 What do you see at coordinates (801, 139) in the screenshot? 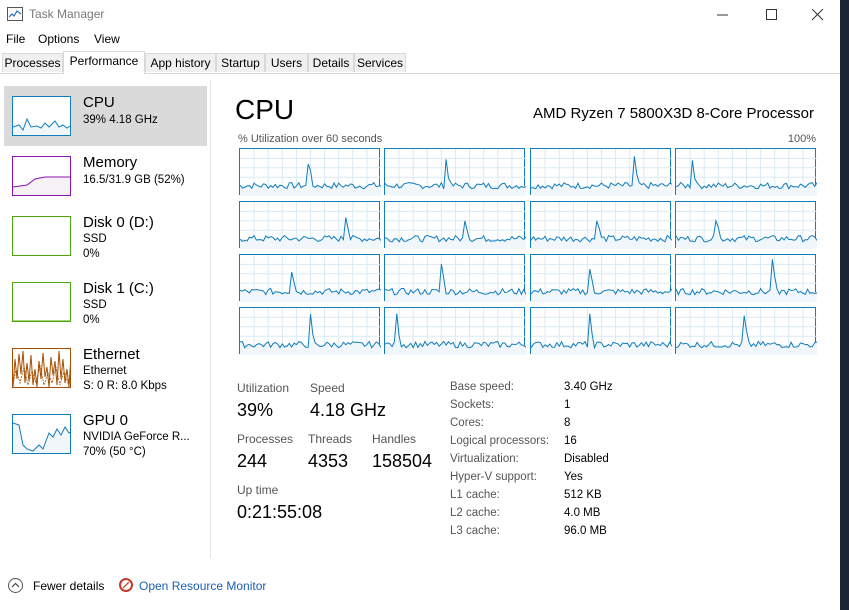
I see `graph-max-label: 100%` at bounding box center [801, 139].